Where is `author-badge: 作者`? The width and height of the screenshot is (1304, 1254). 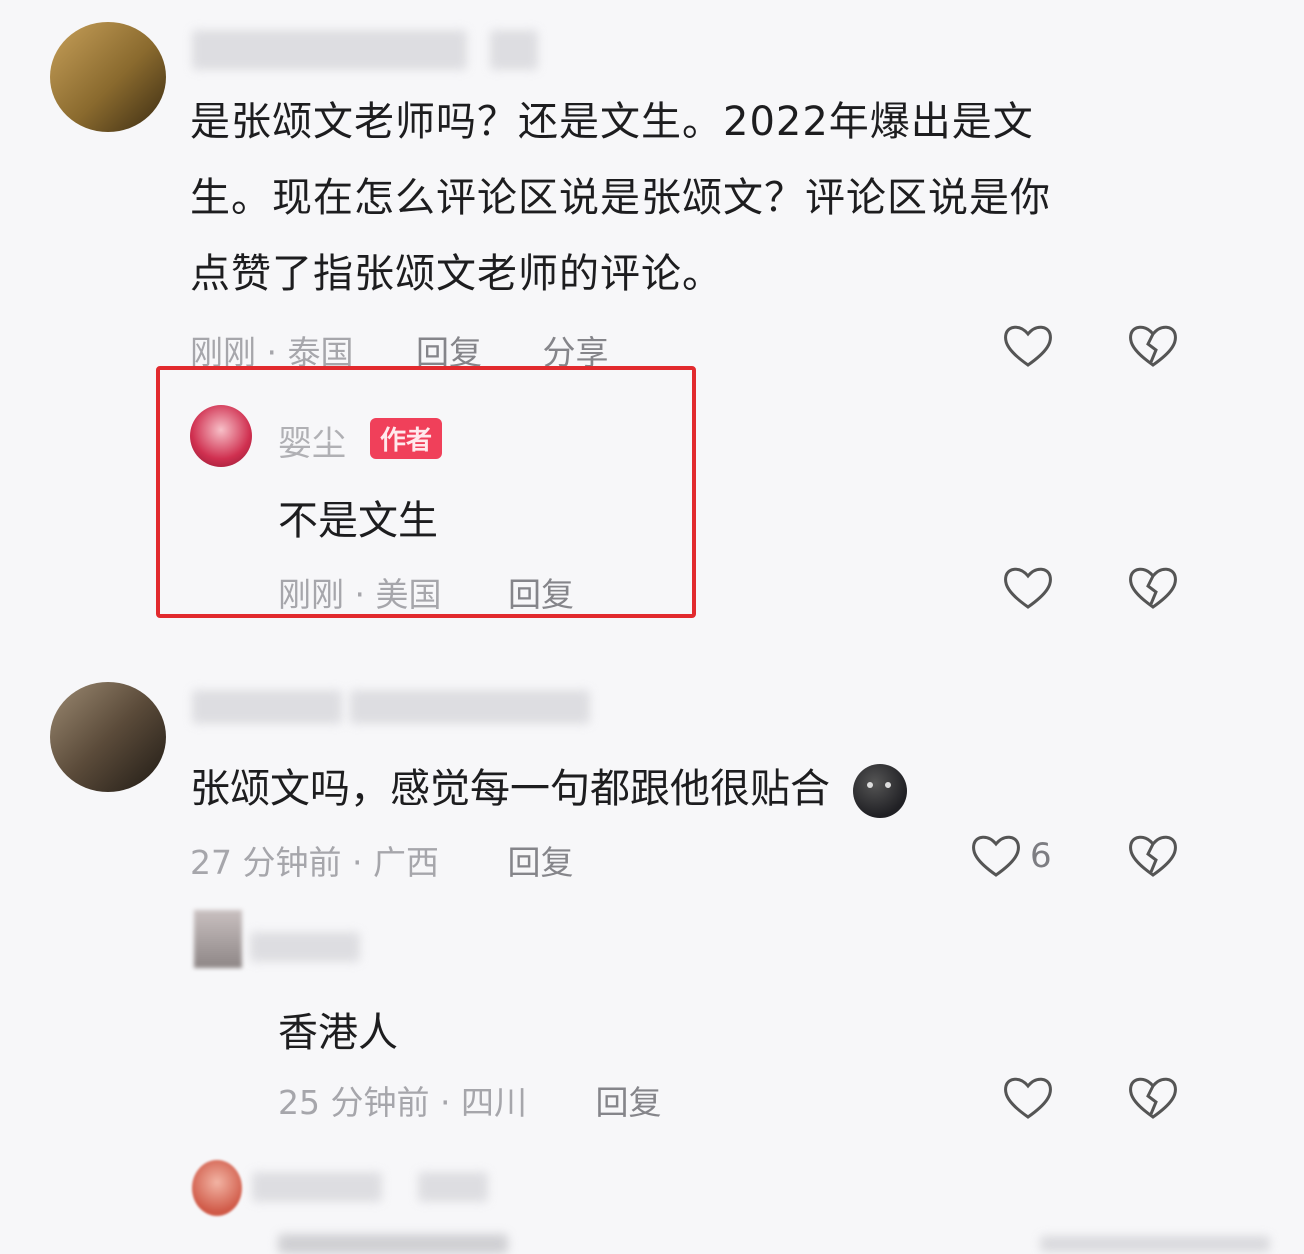
author-badge: 作者 is located at coordinates (406, 438).